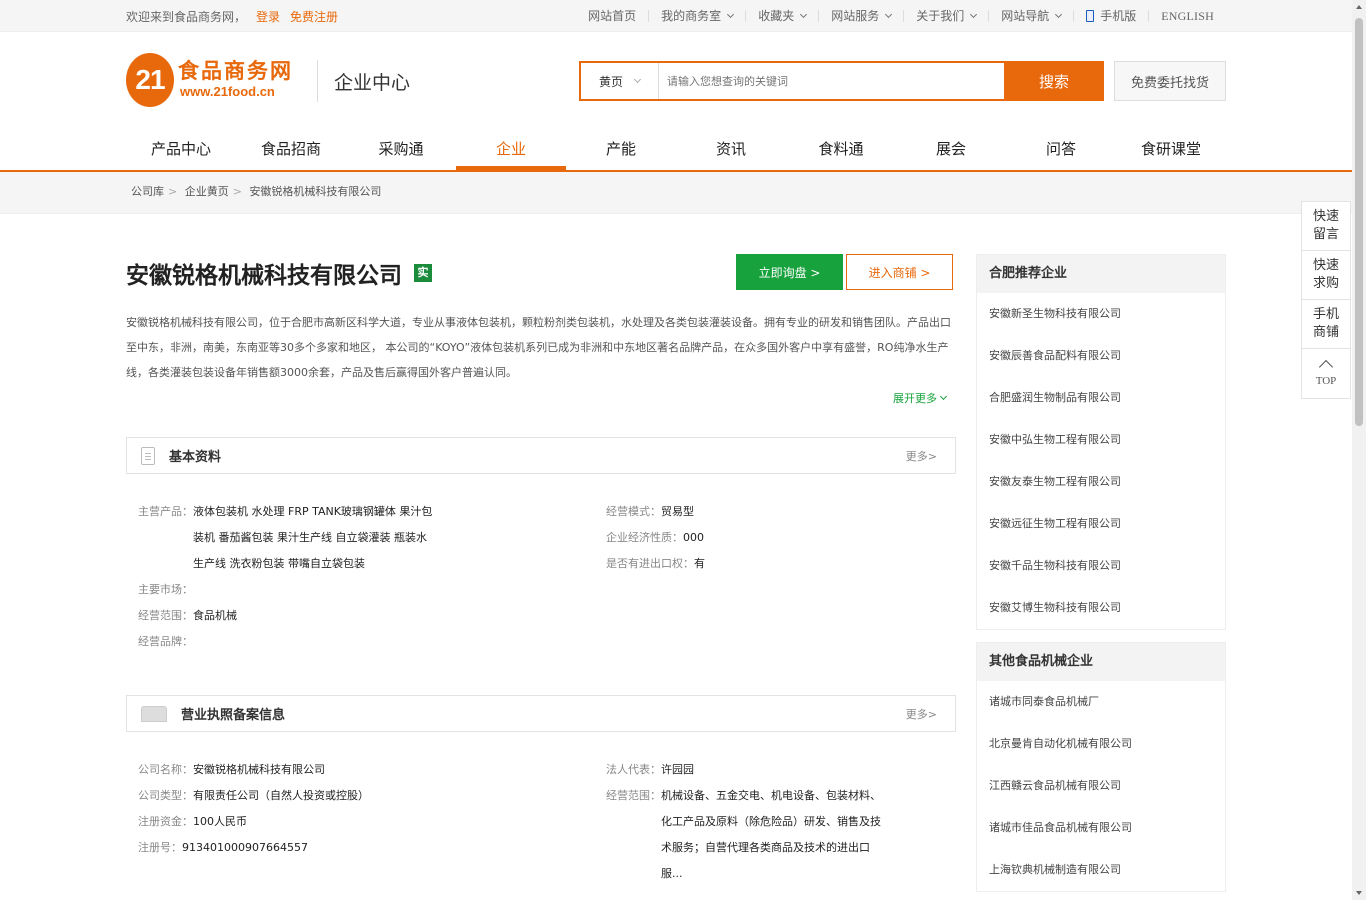 This screenshot has width=1366, height=900. I want to click on recommend-item: 安徽千品生物科技有限公司, so click(1101, 566).